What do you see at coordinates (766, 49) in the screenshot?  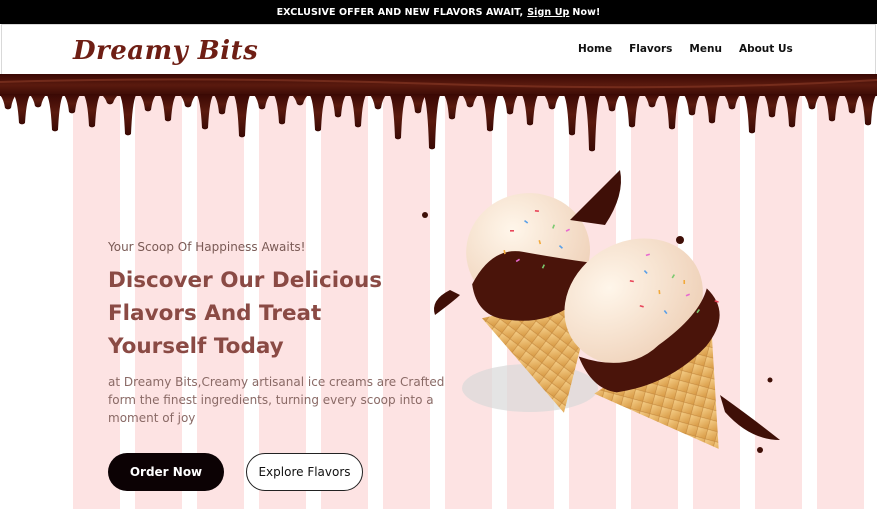 I see `nav-link-about-us: About Us` at bounding box center [766, 49].